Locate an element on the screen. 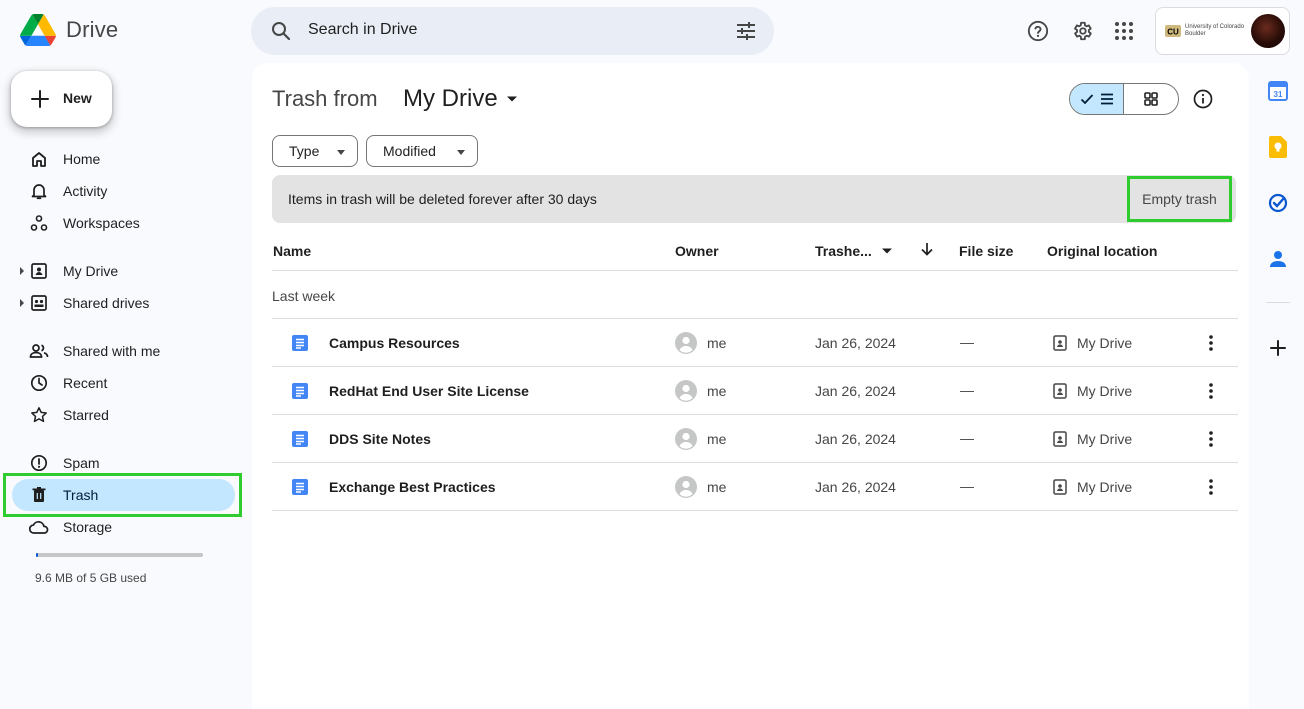  search-input: Search in Drive is located at coordinates (362, 30).